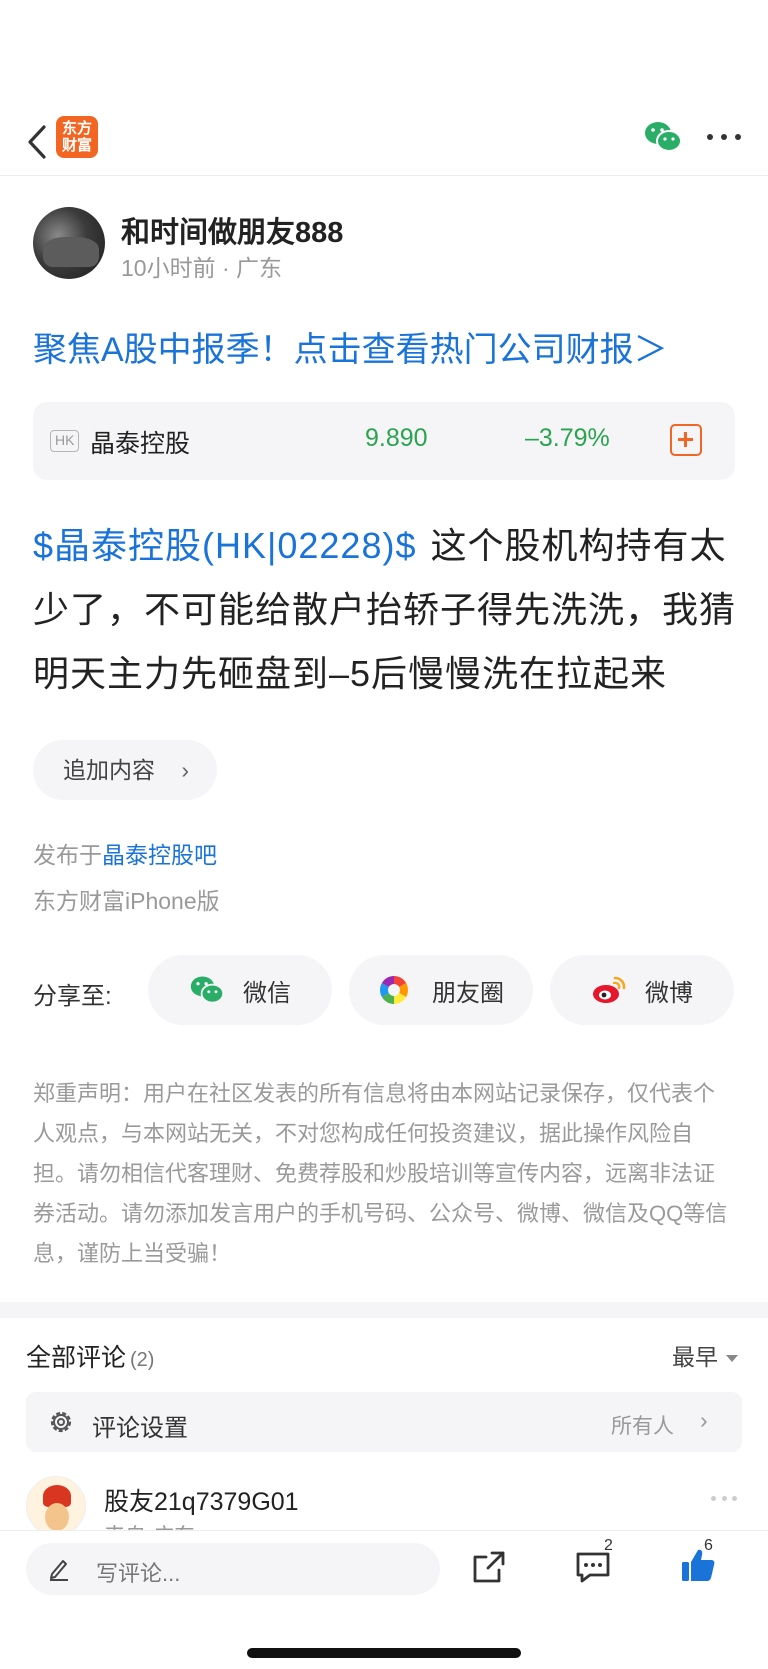 This screenshot has width=768, height=1669. Describe the element at coordinates (608, 1545) in the screenshot. I see `comment-count: 2` at that location.